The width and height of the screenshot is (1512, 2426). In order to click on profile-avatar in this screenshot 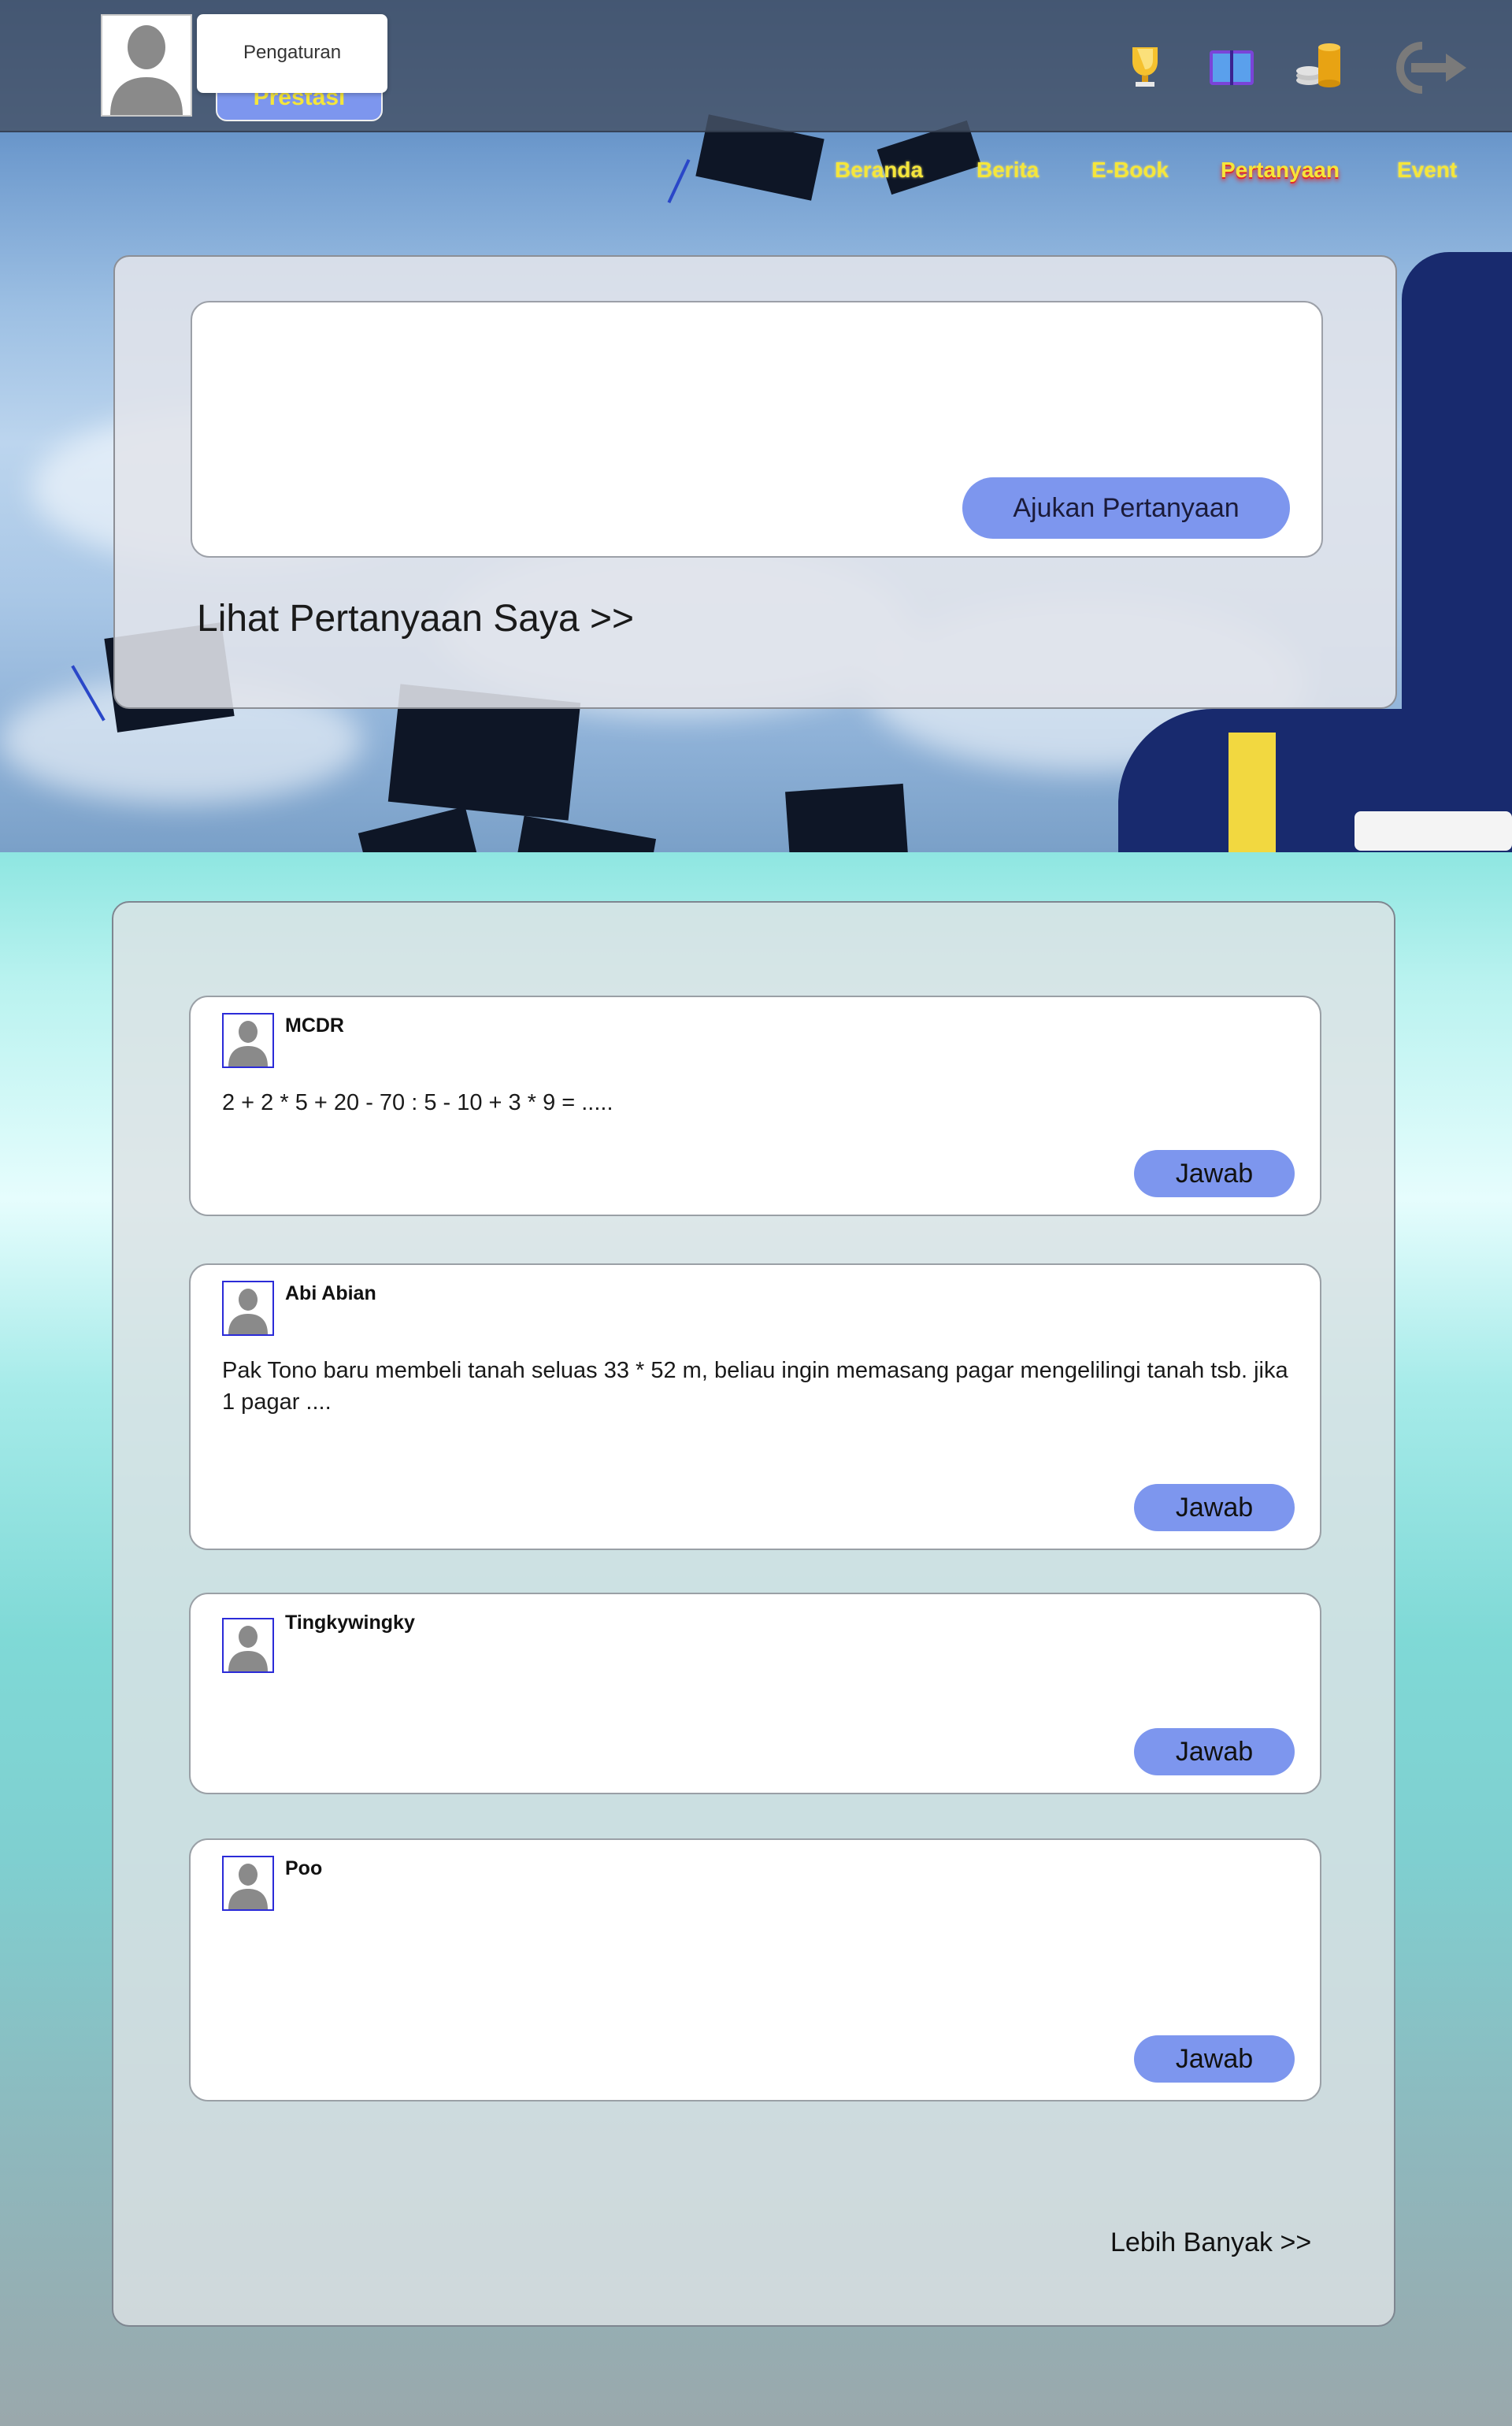, I will do `click(146, 65)`.